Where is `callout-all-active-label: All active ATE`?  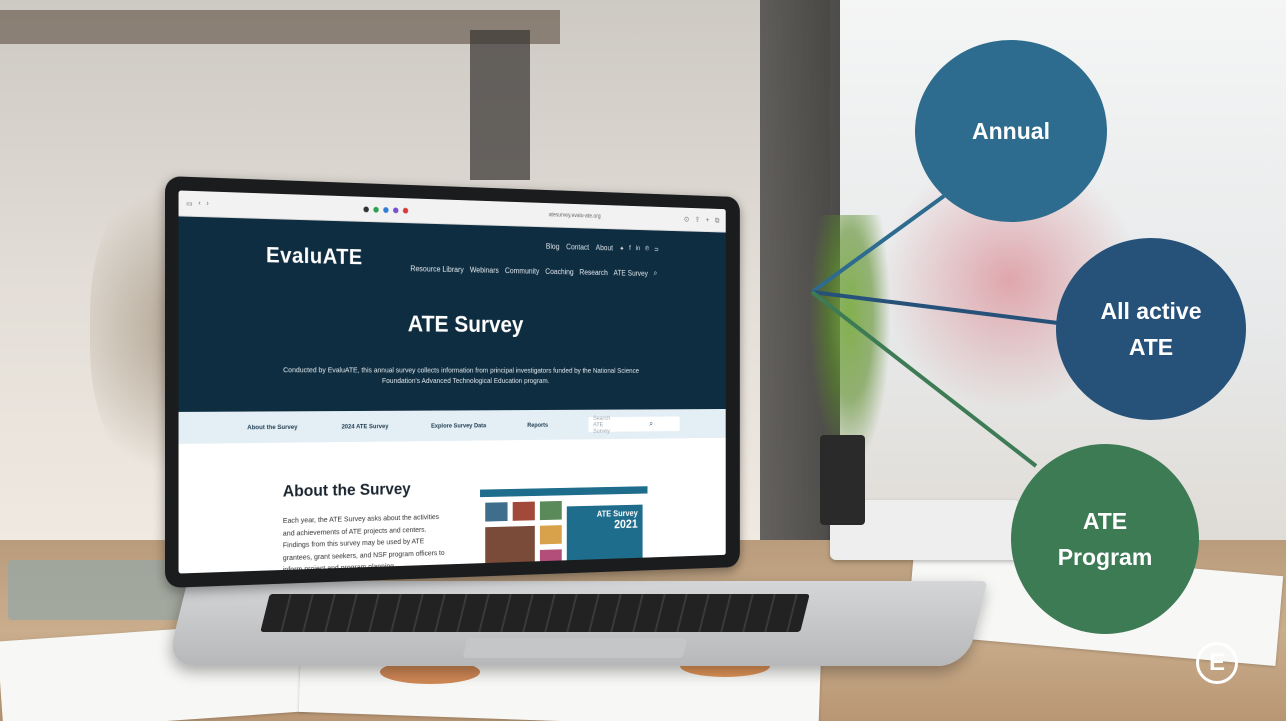 callout-all-active-label: All active ATE is located at coordinates (1151, 329).